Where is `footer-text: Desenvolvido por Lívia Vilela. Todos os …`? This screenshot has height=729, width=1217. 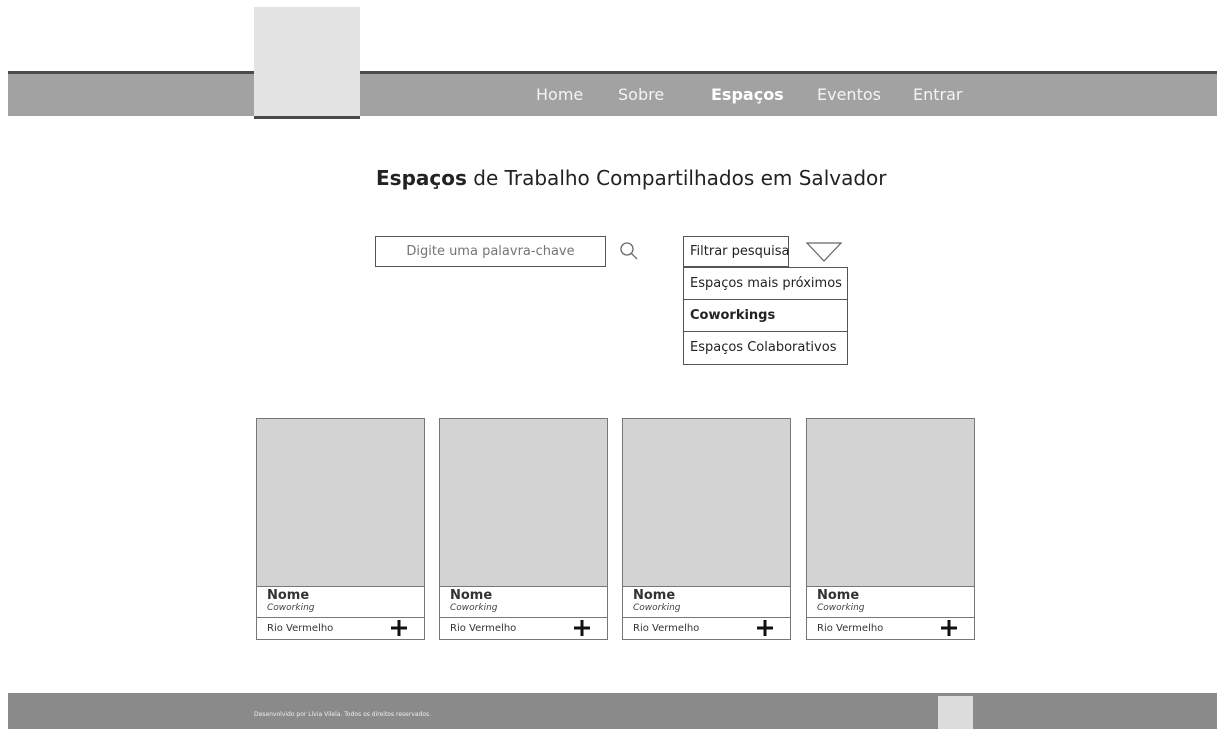 footer-text: Desenvolvido por Lívia Vilela. Todos os … is located at coordinates (343, 714).